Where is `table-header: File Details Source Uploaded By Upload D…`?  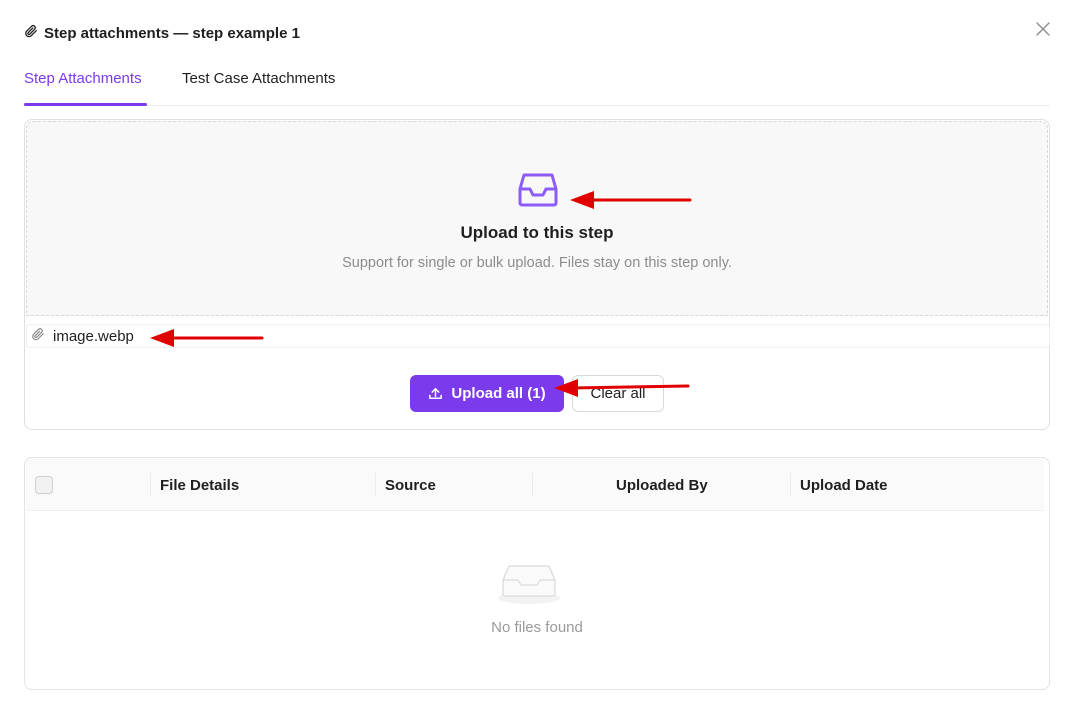 table-header: File Details Source Uploaded By Upload D… is located at coordinates (535, 485).